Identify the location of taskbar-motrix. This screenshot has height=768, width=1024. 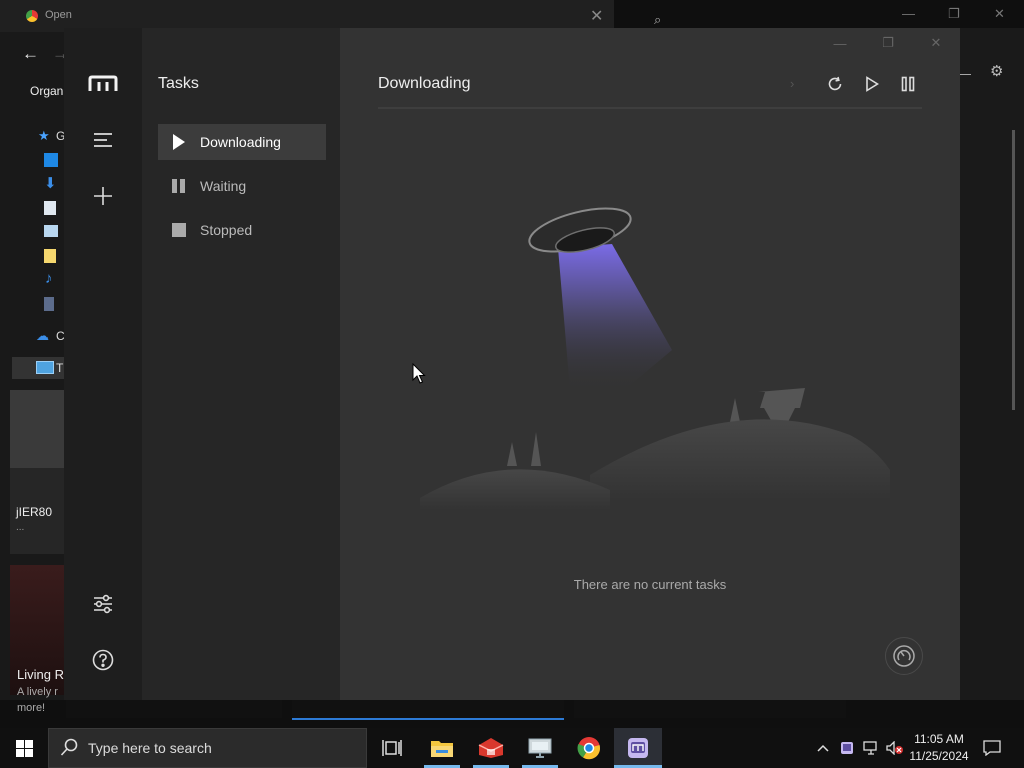
(638, 748).